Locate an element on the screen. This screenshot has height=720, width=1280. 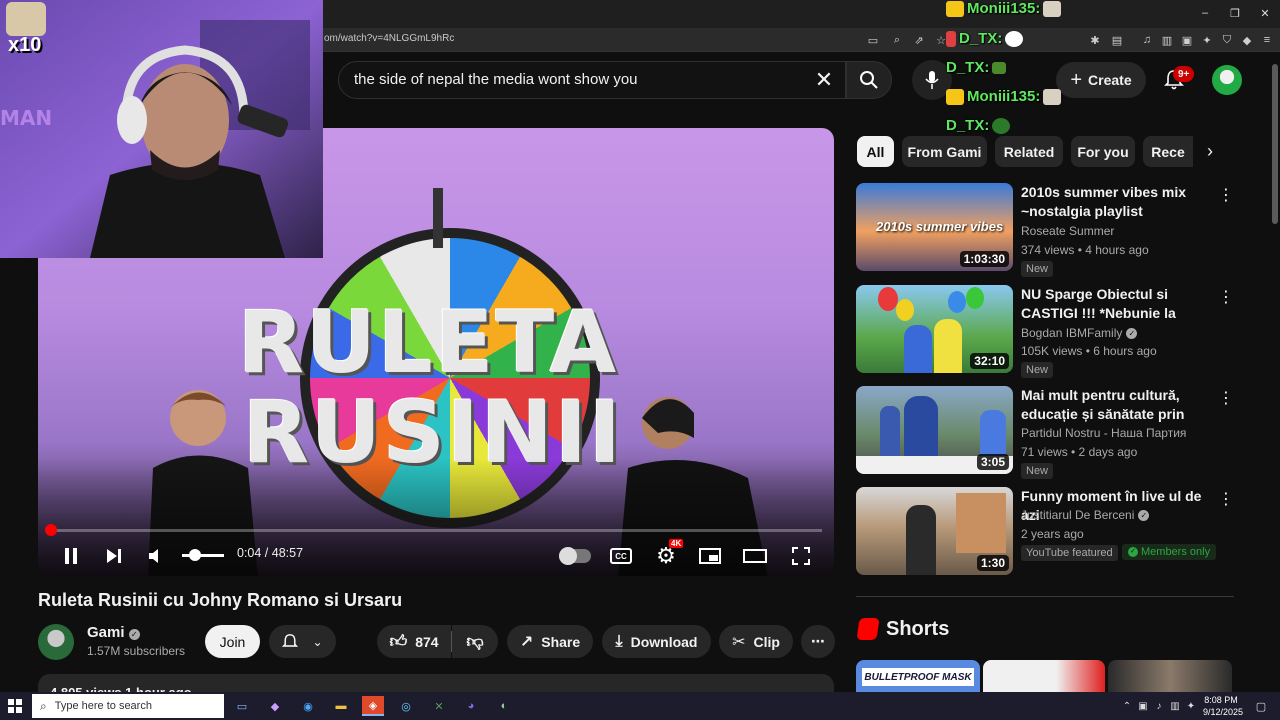
discord-icon: ◕ is located at coordinates (471, 706).